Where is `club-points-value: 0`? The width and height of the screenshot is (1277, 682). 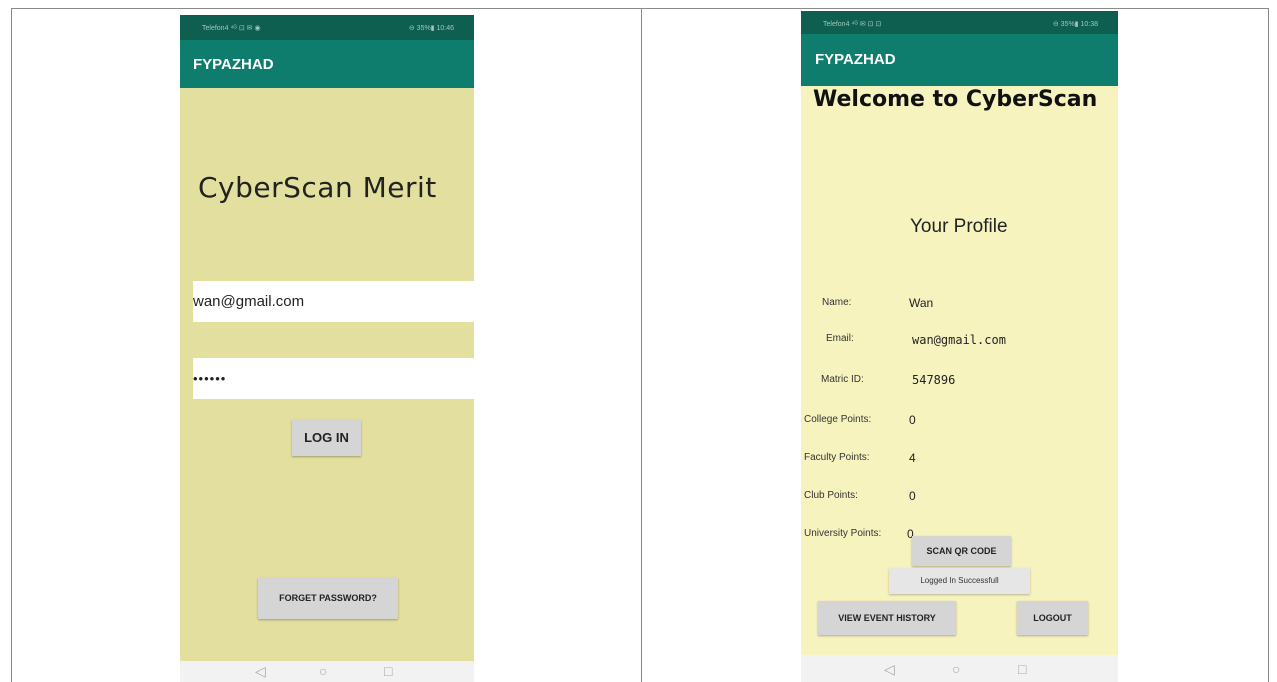 club-points-value: 0 is located at coordinates (912, 496).